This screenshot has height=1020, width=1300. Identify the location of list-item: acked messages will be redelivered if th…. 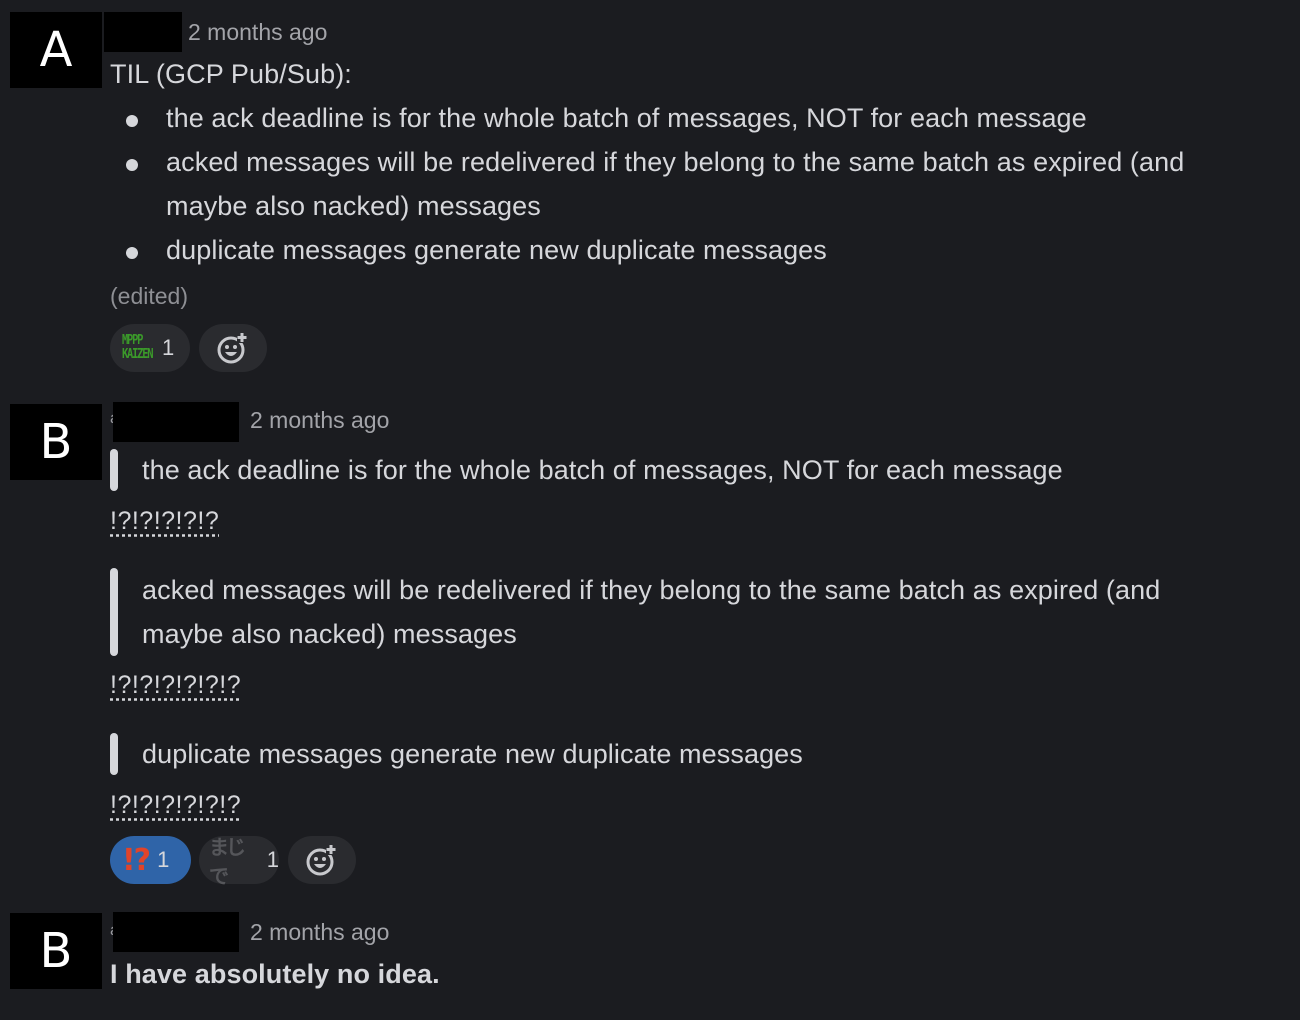
(675, 162).